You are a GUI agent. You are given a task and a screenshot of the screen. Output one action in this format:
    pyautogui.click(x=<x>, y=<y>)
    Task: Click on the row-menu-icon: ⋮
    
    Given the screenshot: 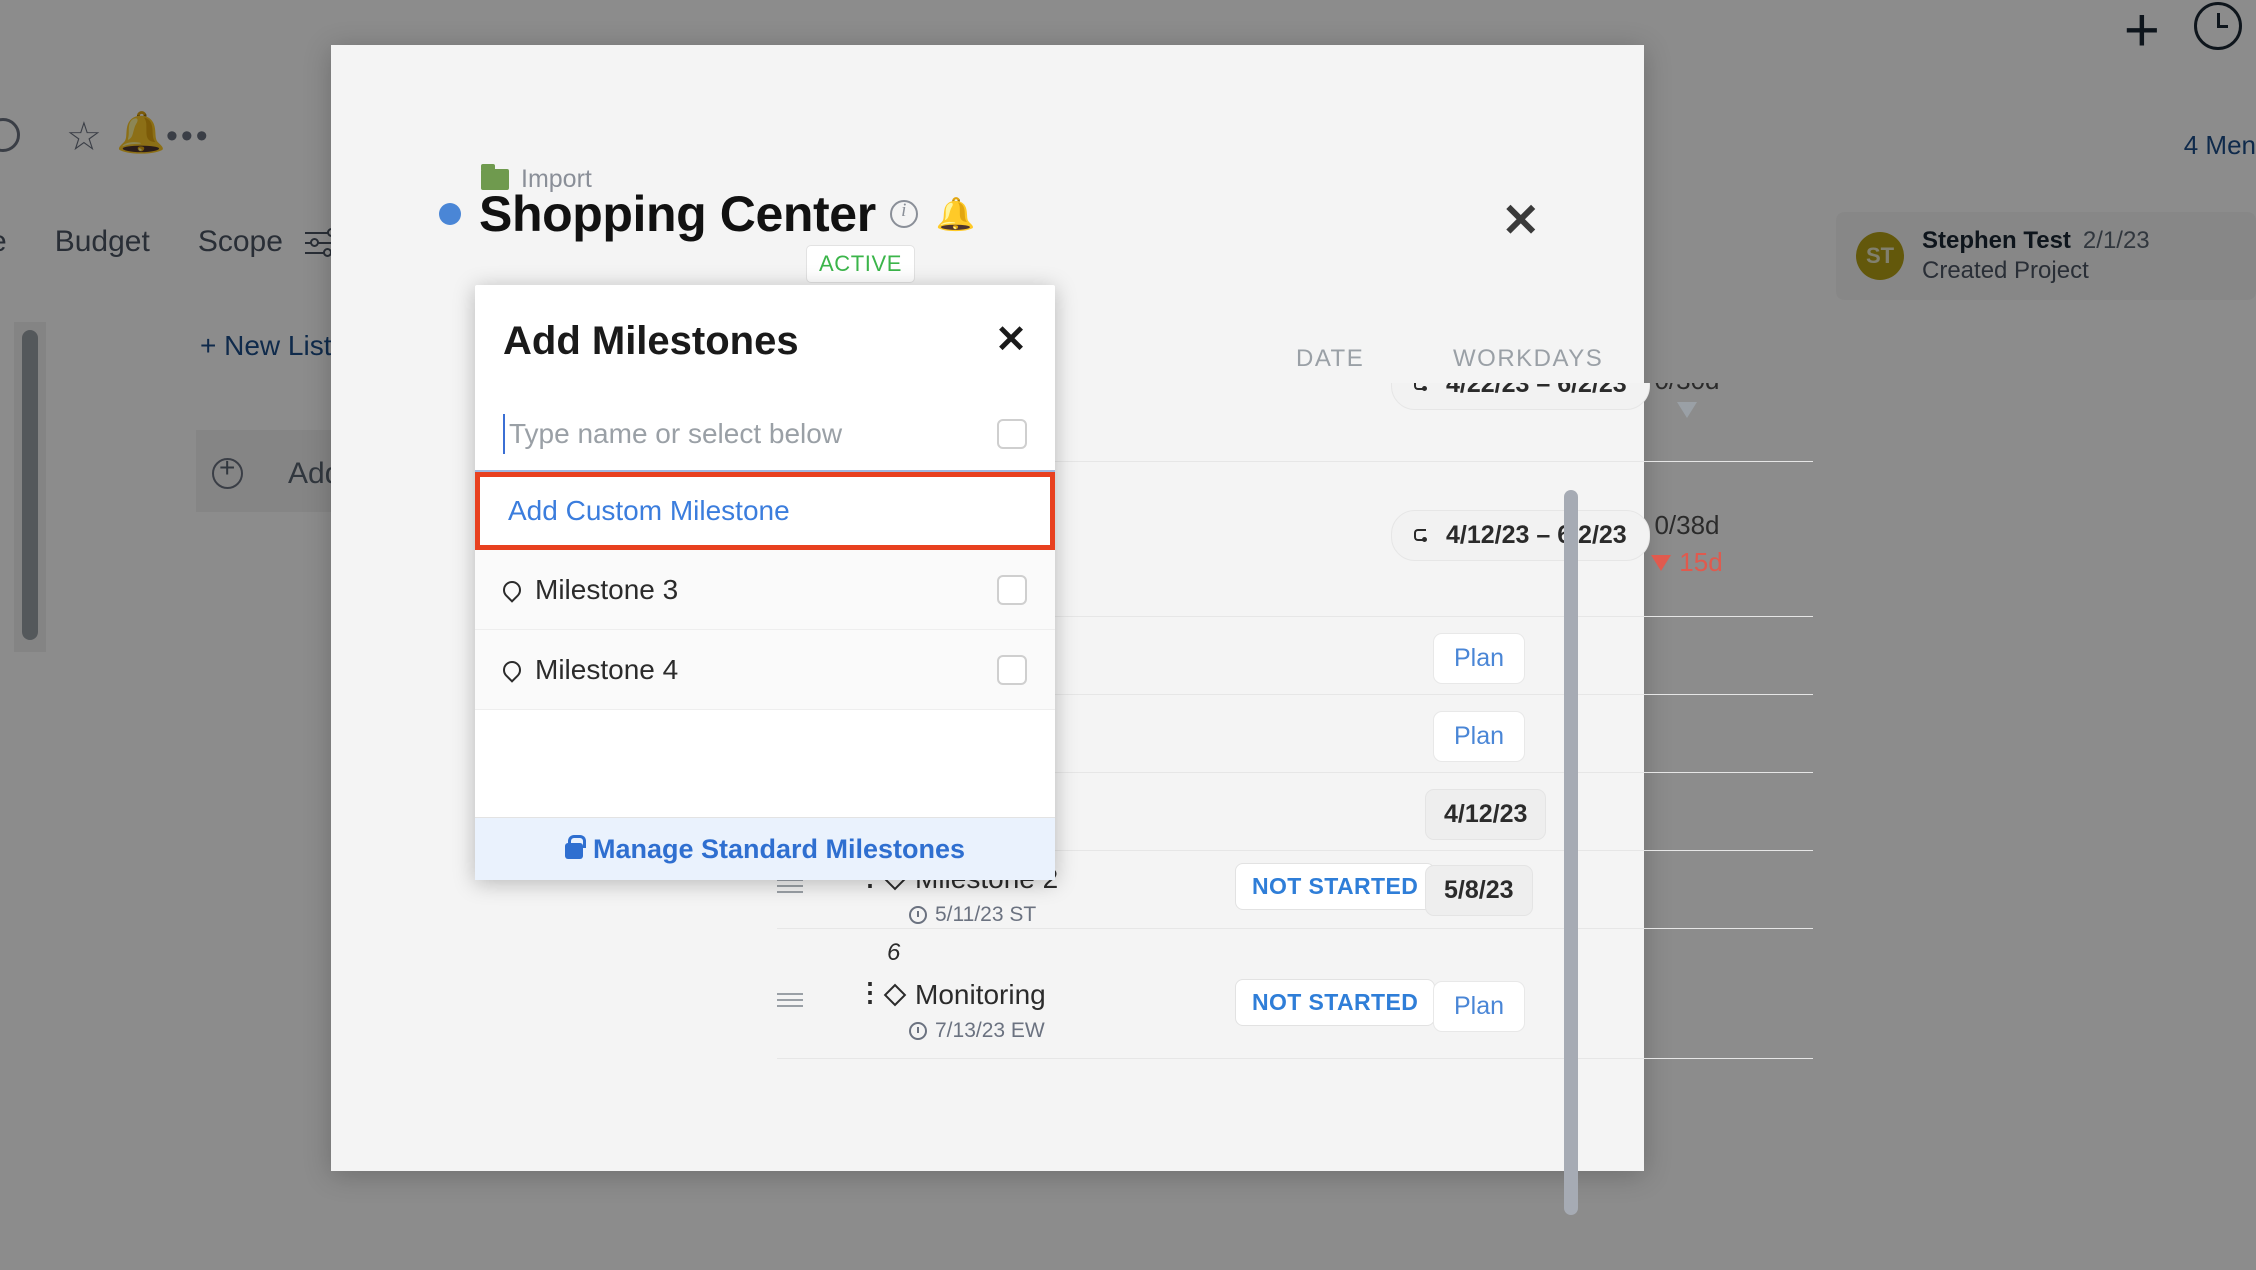 What is the action you would take?
    pyautogui.click(x=870, y=992)
    